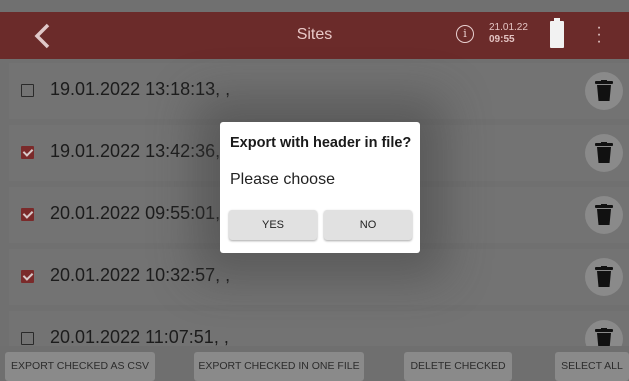  What do you see at coordinates (458, 366) in the screenshot?
I see `delete-checked-button: DELETE CHECKED` at bounding box center [458, 366].